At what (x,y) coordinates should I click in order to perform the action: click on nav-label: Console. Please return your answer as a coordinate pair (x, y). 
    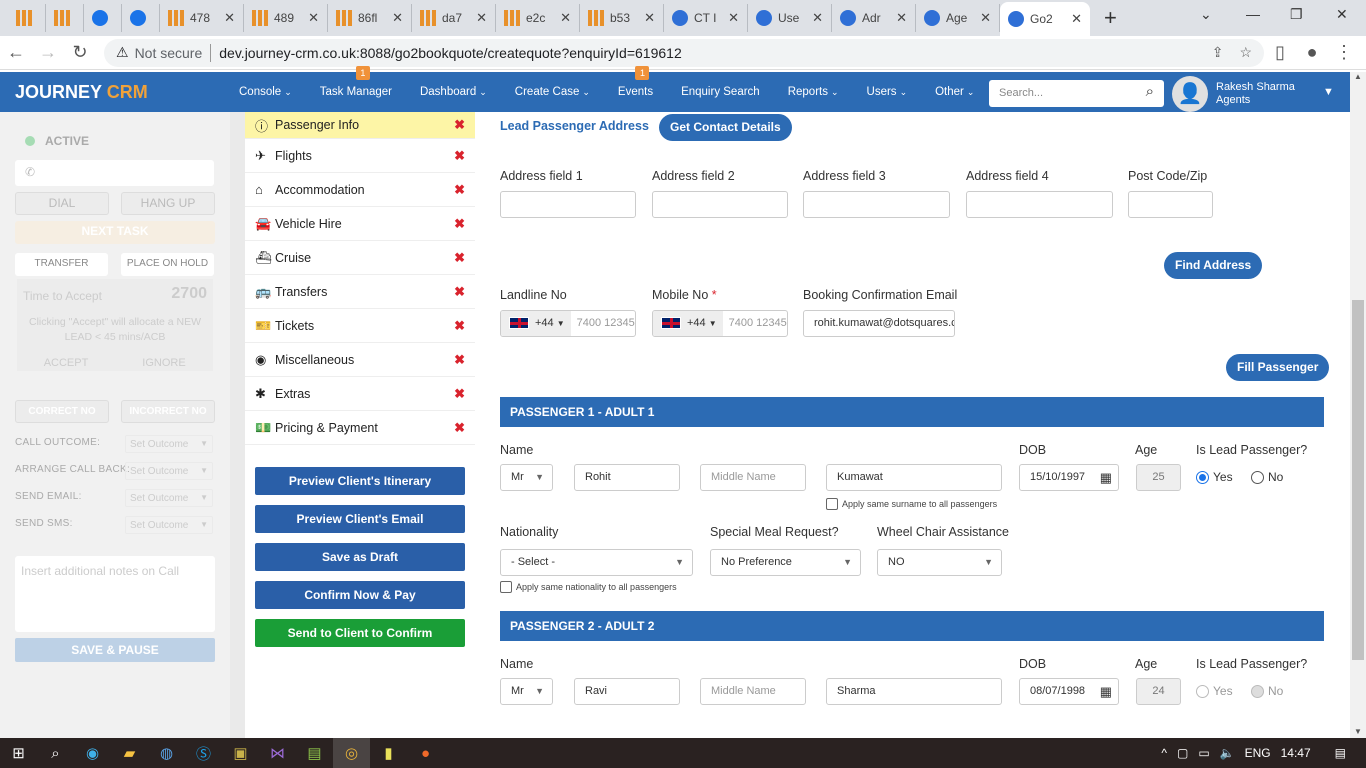
    Looking at the image, I should click on (260, 92).